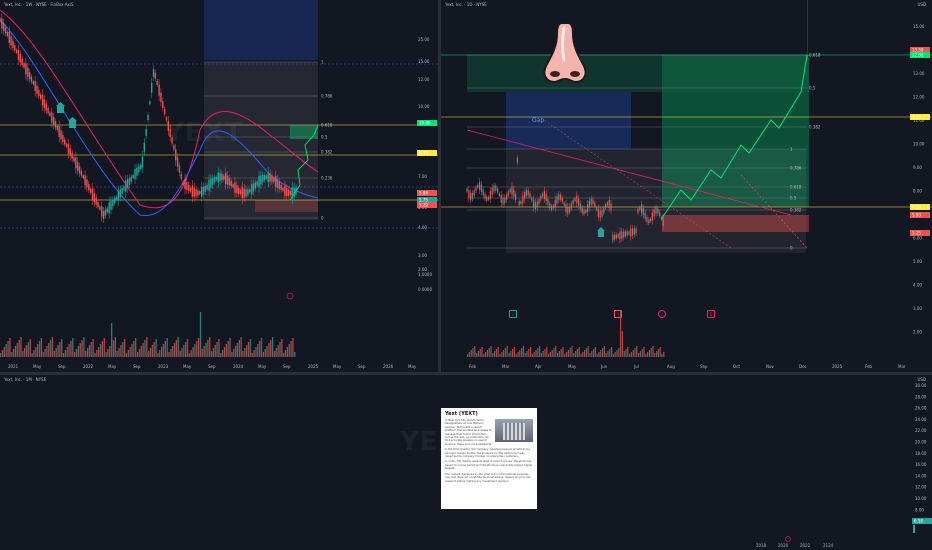 The height and width of the screenshot is (550, 932). I want to click on monthly-price-tag: 6.58, so click(918, 521).